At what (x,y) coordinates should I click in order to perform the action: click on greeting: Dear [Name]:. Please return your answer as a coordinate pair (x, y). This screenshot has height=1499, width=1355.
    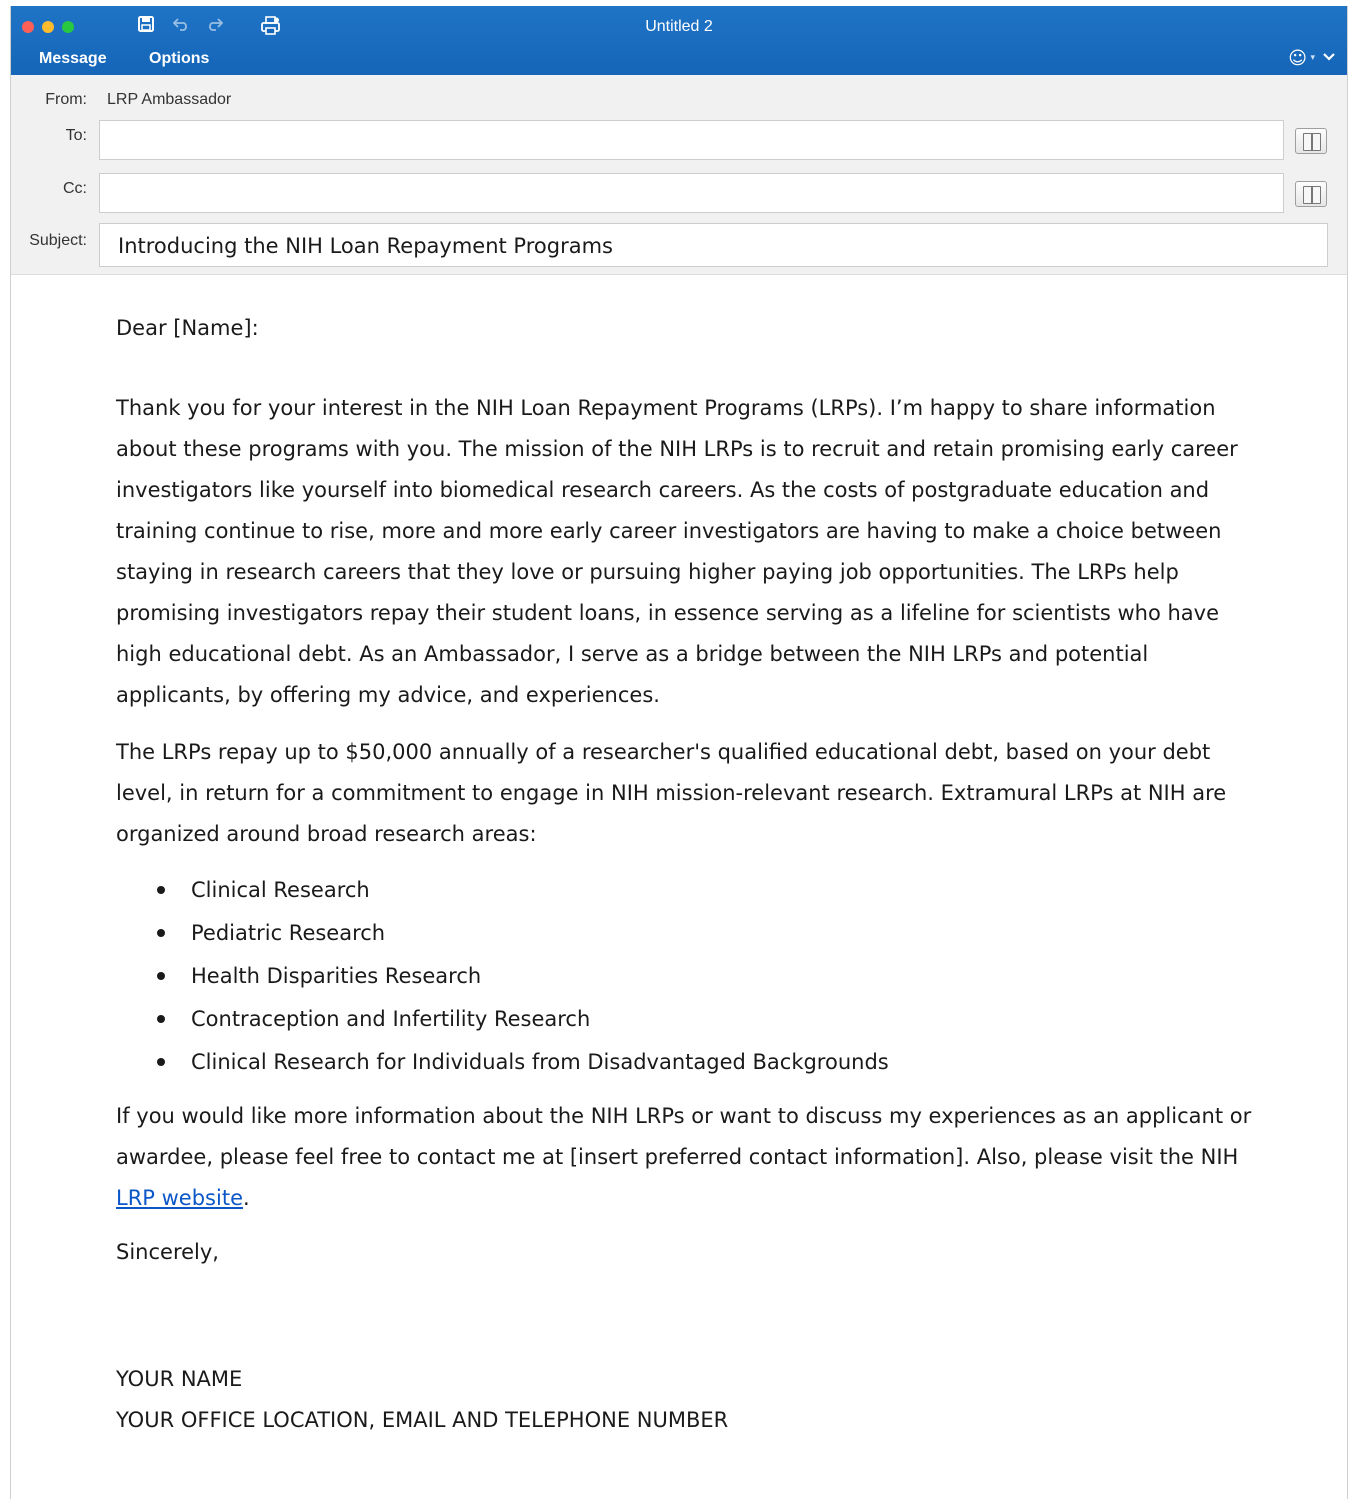
    Looking at the image, I should click on (187, 328).